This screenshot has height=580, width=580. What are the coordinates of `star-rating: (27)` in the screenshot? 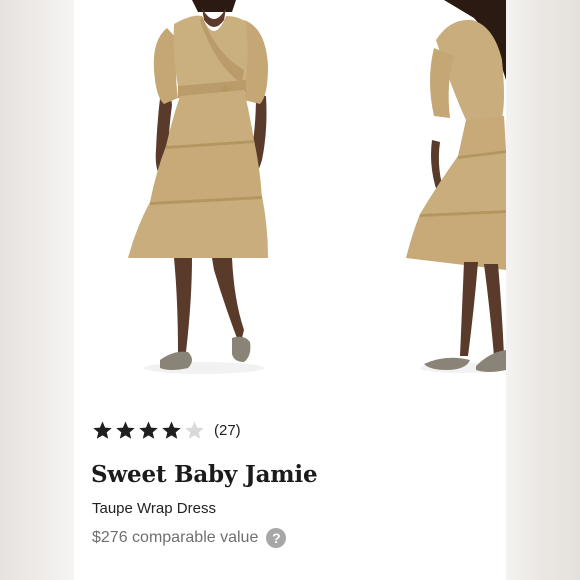 It's located at (166, 430).